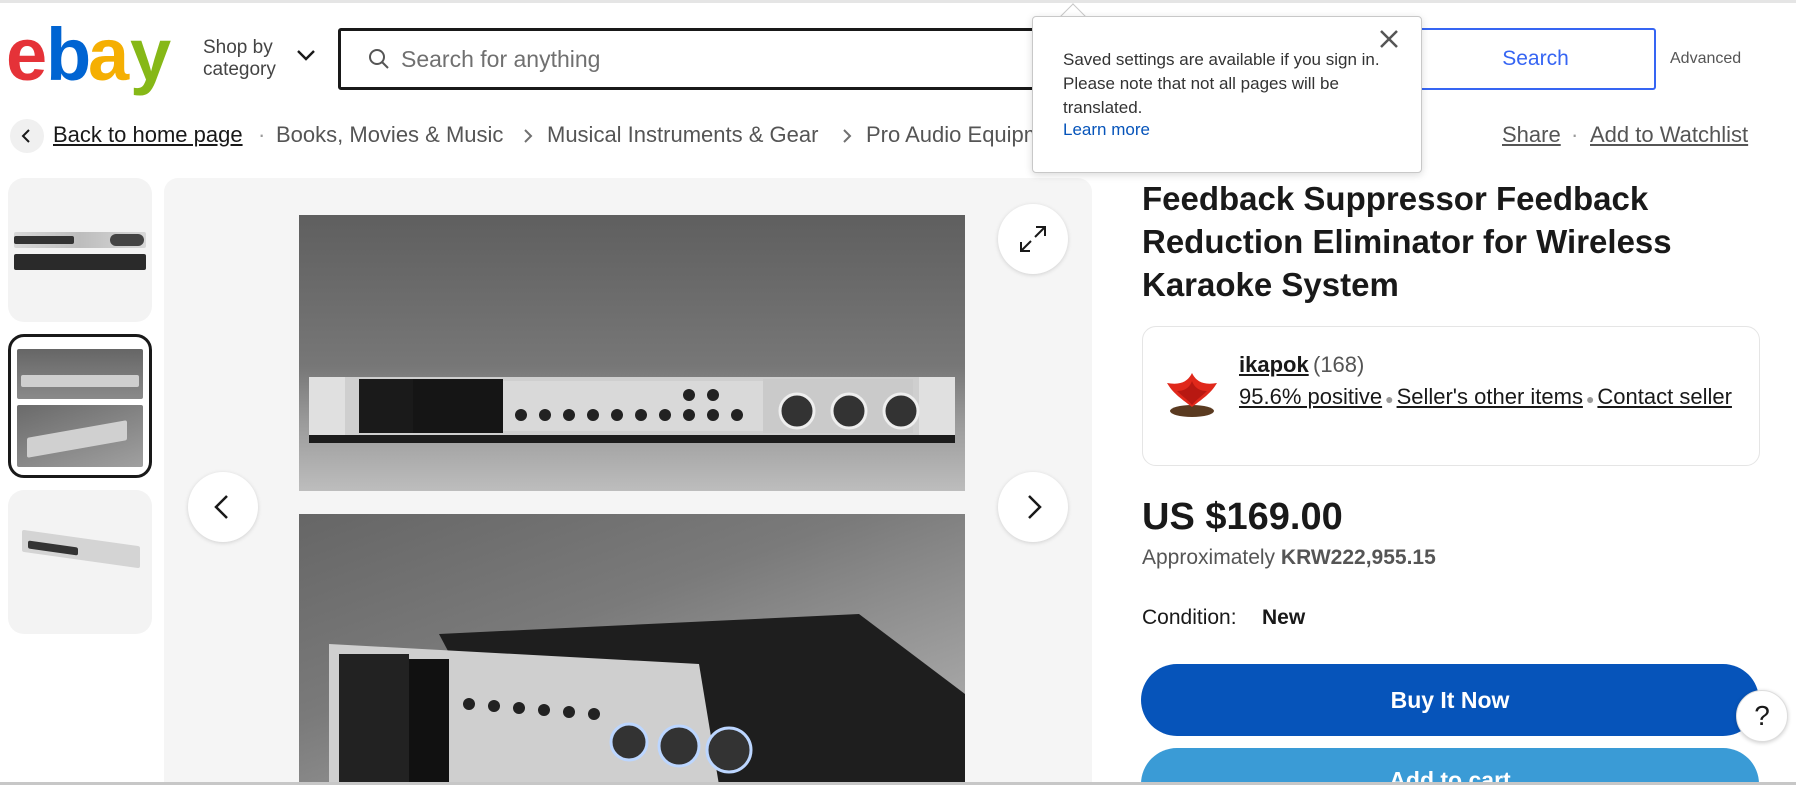 This screenshot has height=785, width=1796. Describe the element at coordinates (1762, 716) in the screenshot. I see `help-button: ?` at that location.